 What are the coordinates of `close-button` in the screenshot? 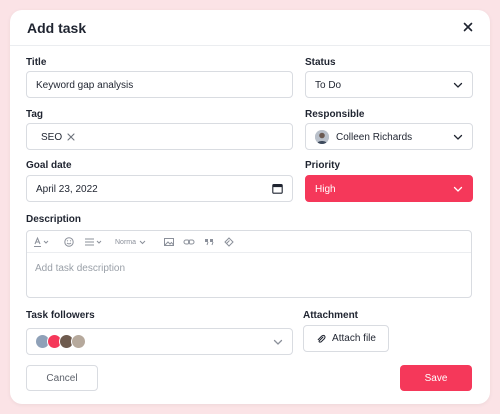 It's located at (468, 27).